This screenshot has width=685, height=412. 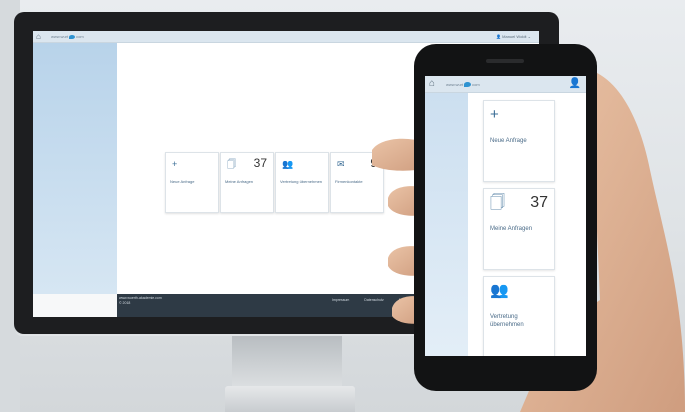 What do you see at coordinates (373, 300) in the screenshot?
I see `footer-link-datenschutz: Datenschutz` at bounding box center [373, 300].